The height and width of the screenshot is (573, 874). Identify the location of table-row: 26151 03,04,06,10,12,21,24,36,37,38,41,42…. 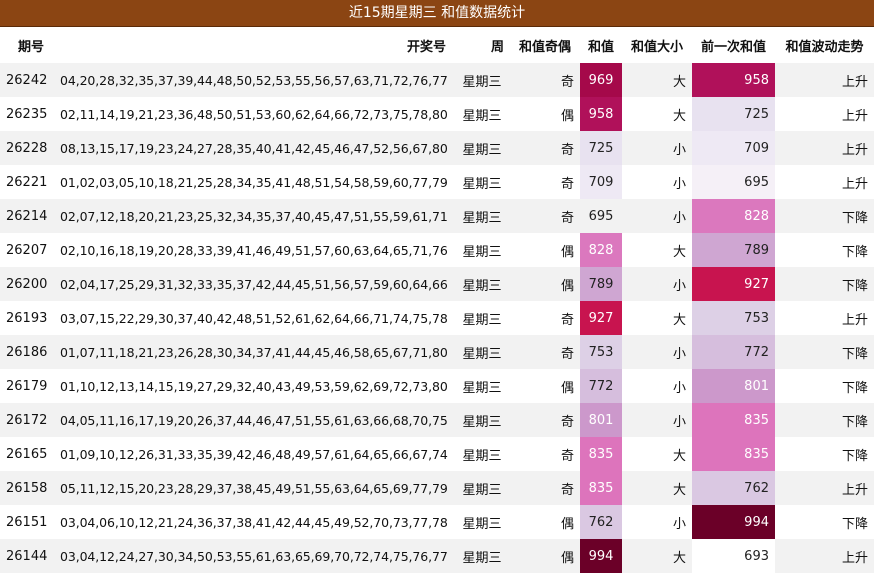
(437, 522).